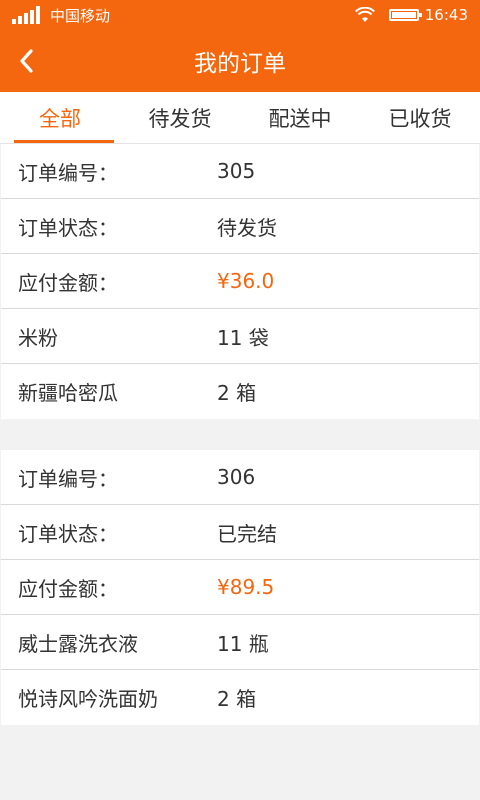 The width and height of the screenshot is (480, 800). Describe the element at coordinates (246, 281) in the screenshot. I see `order-amount: ¥36.0` at that location.